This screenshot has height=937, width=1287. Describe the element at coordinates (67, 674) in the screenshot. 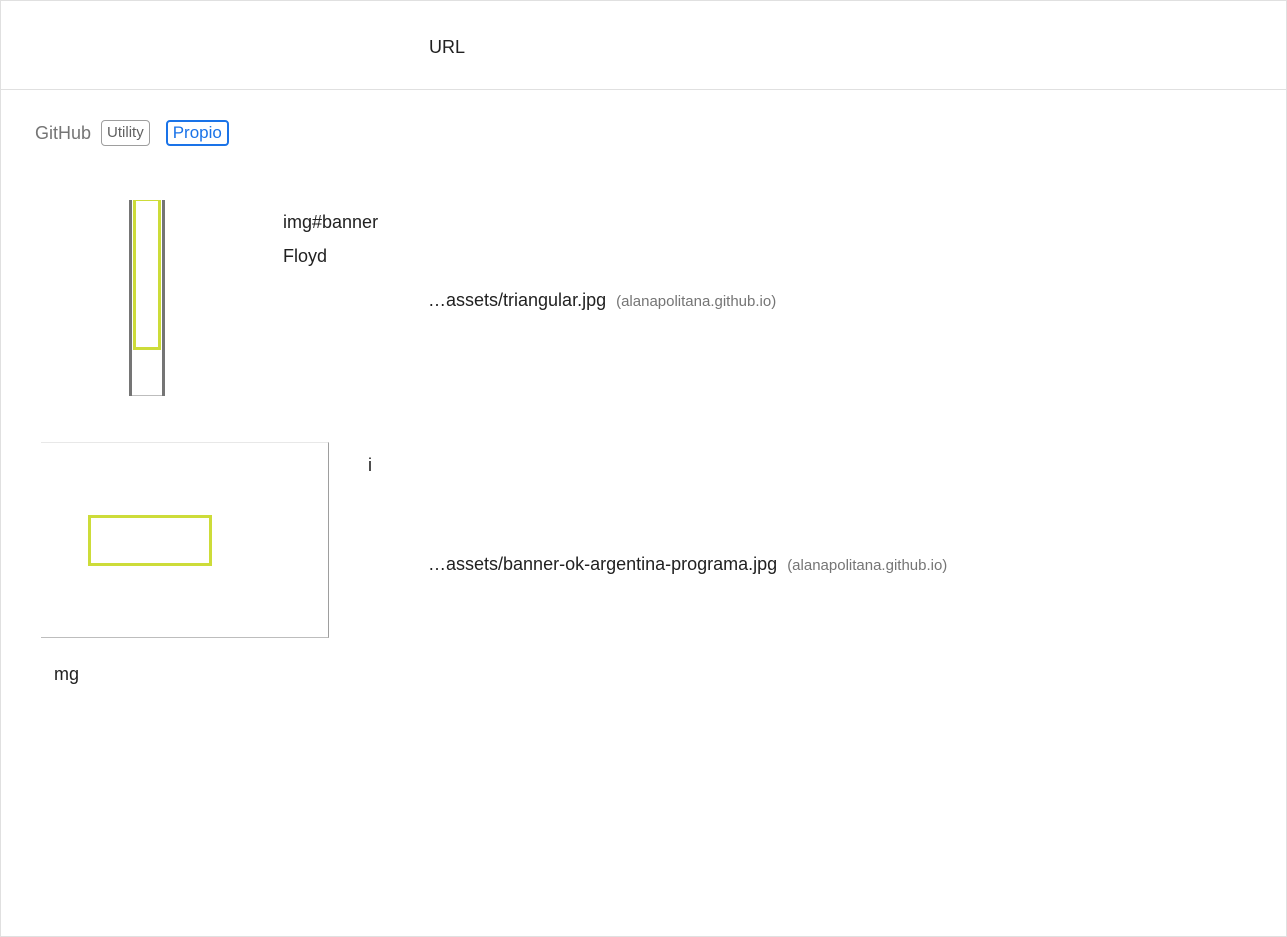

I see `node-label-fragment: mg` at that location.